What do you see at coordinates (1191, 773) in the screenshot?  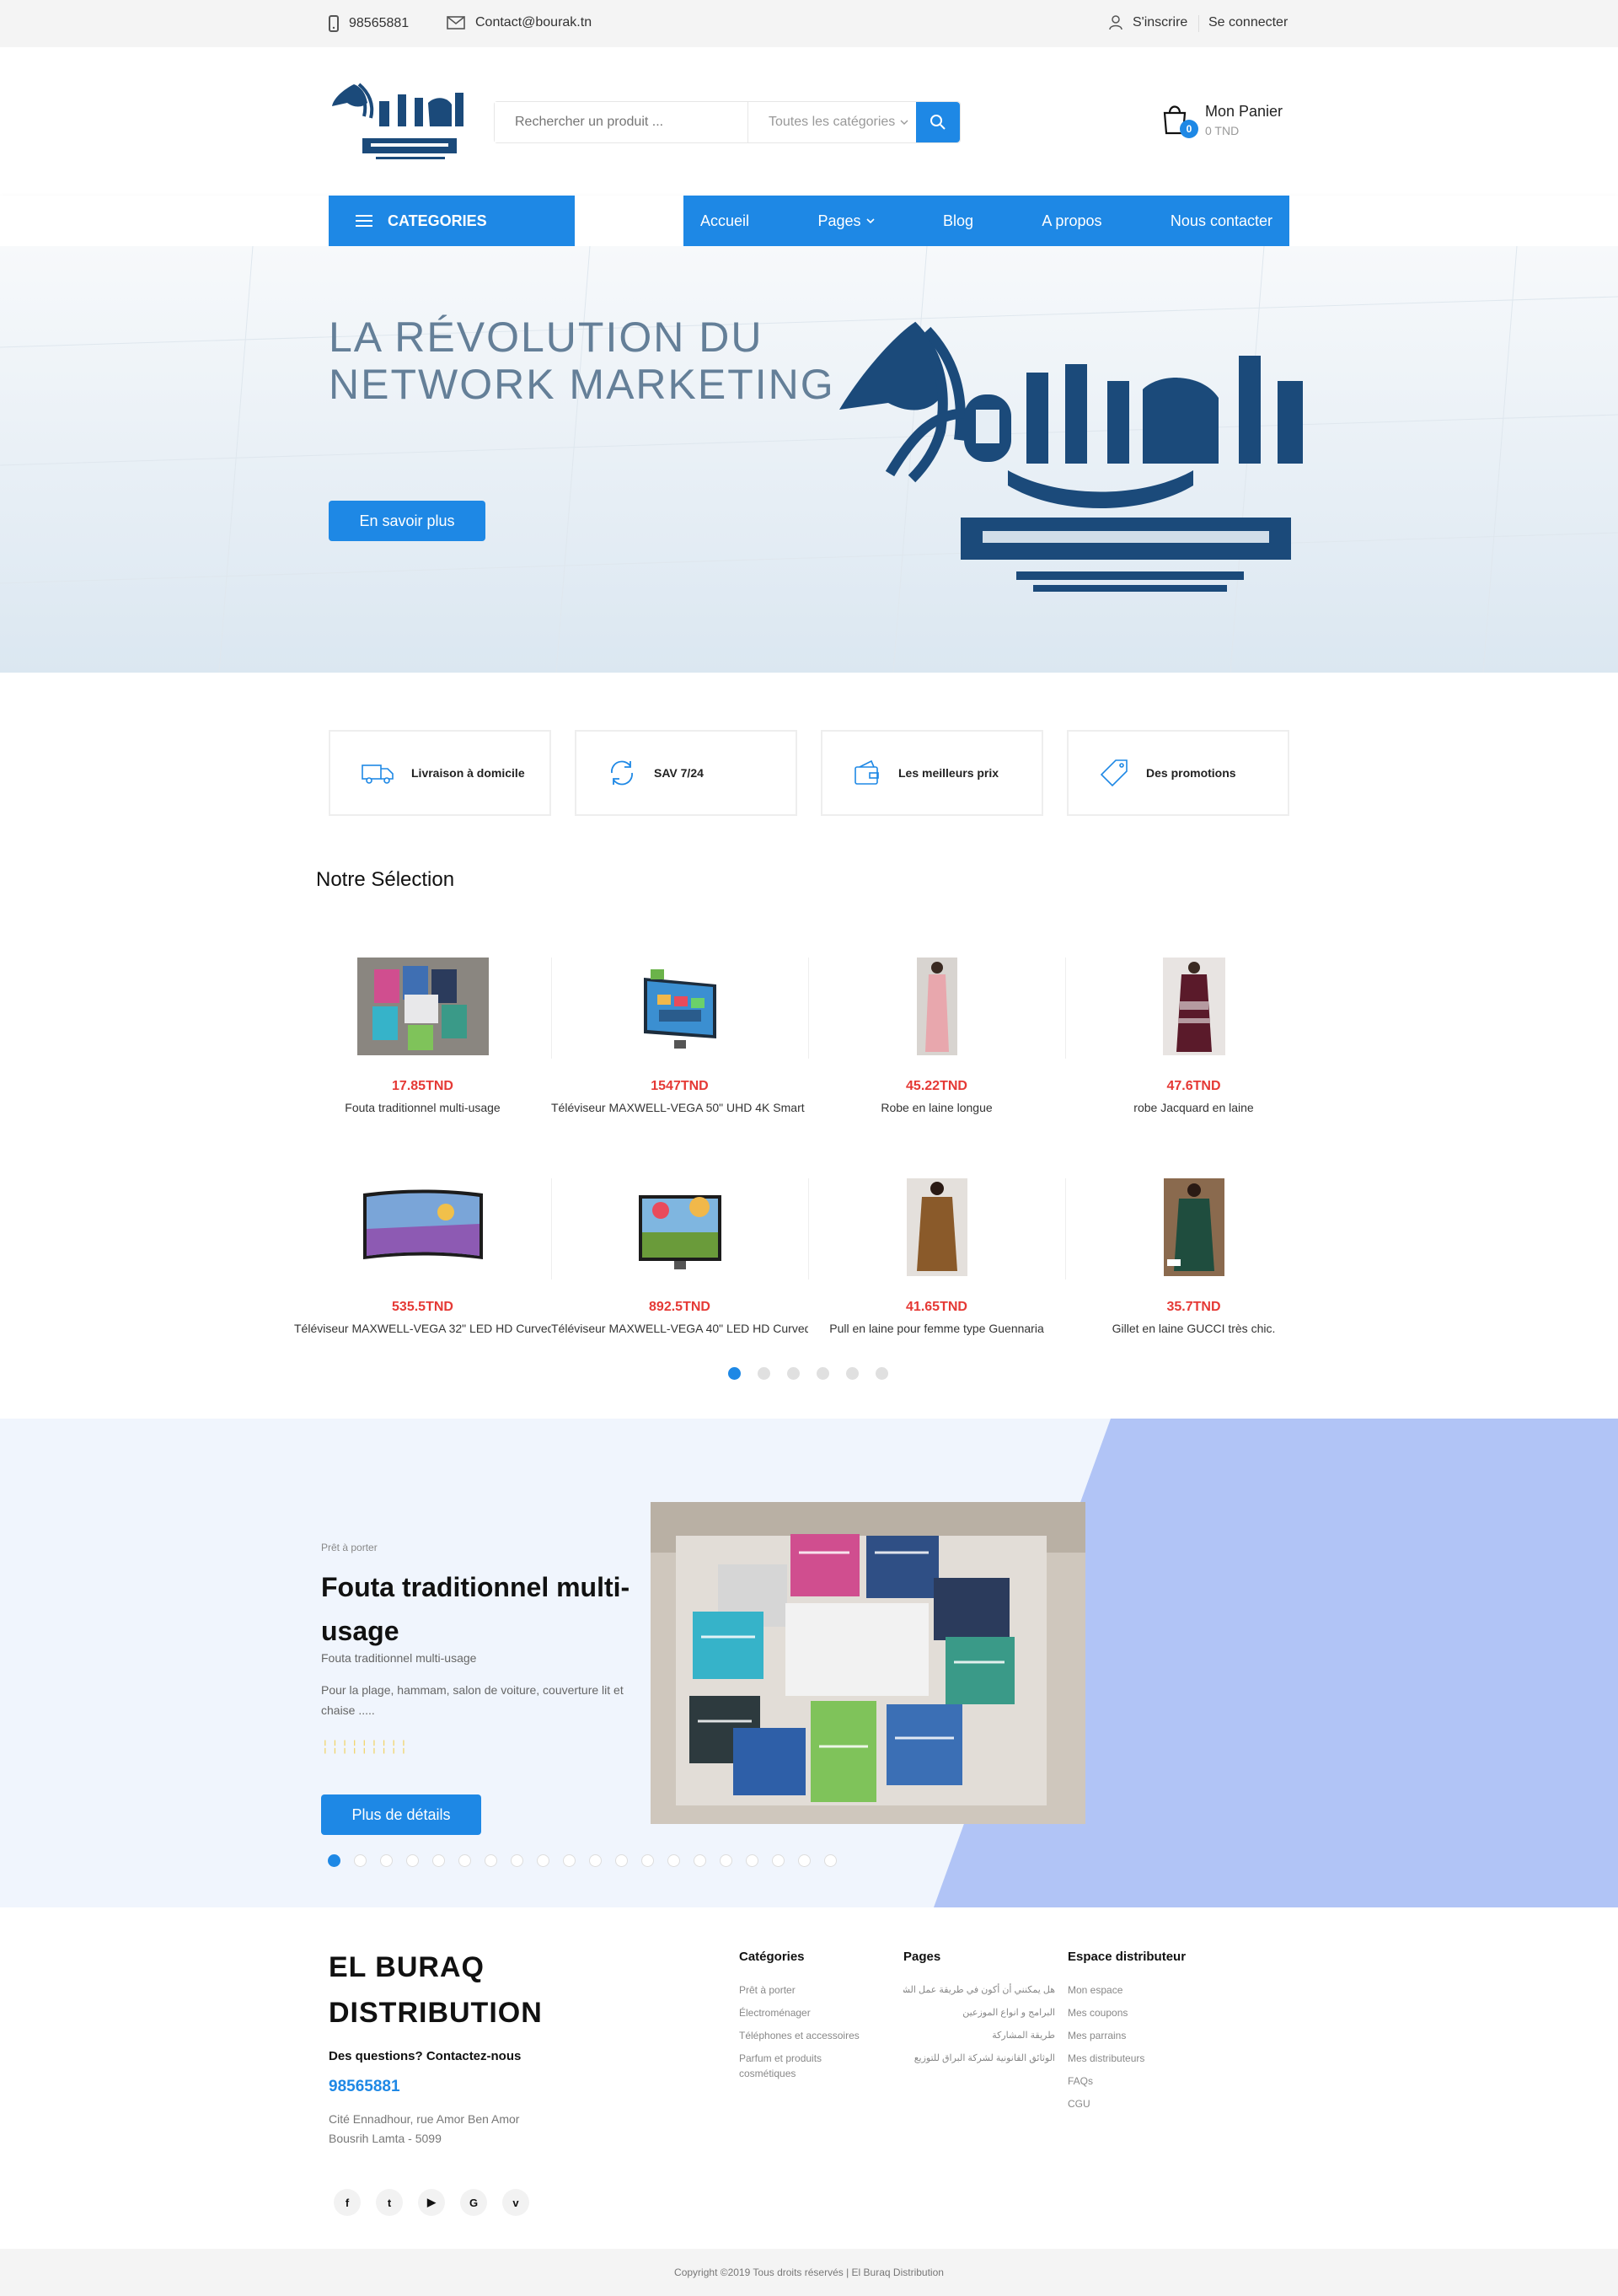 I see `feature-promotions-label: Des promotions` at bounding box center [1191, 773].